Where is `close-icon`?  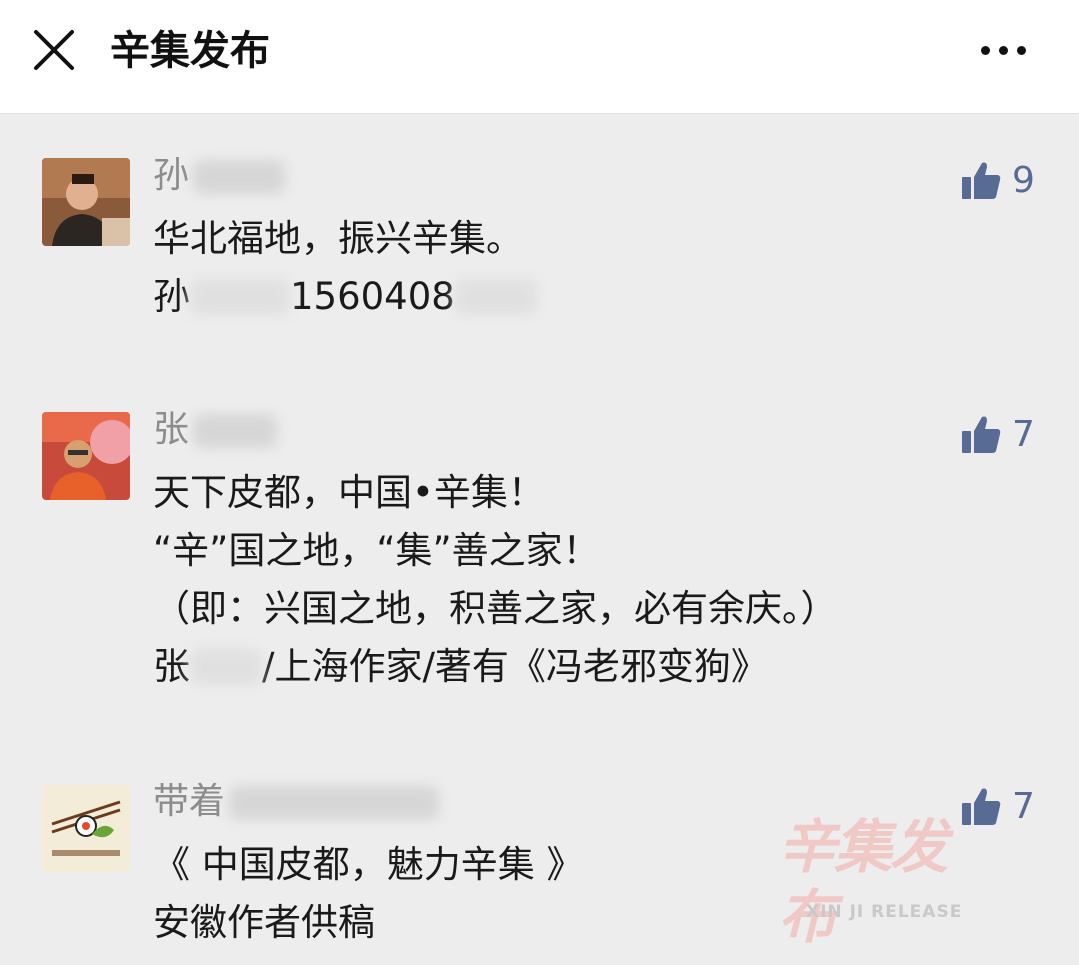
close-icon is located at coordinates (54, 50).